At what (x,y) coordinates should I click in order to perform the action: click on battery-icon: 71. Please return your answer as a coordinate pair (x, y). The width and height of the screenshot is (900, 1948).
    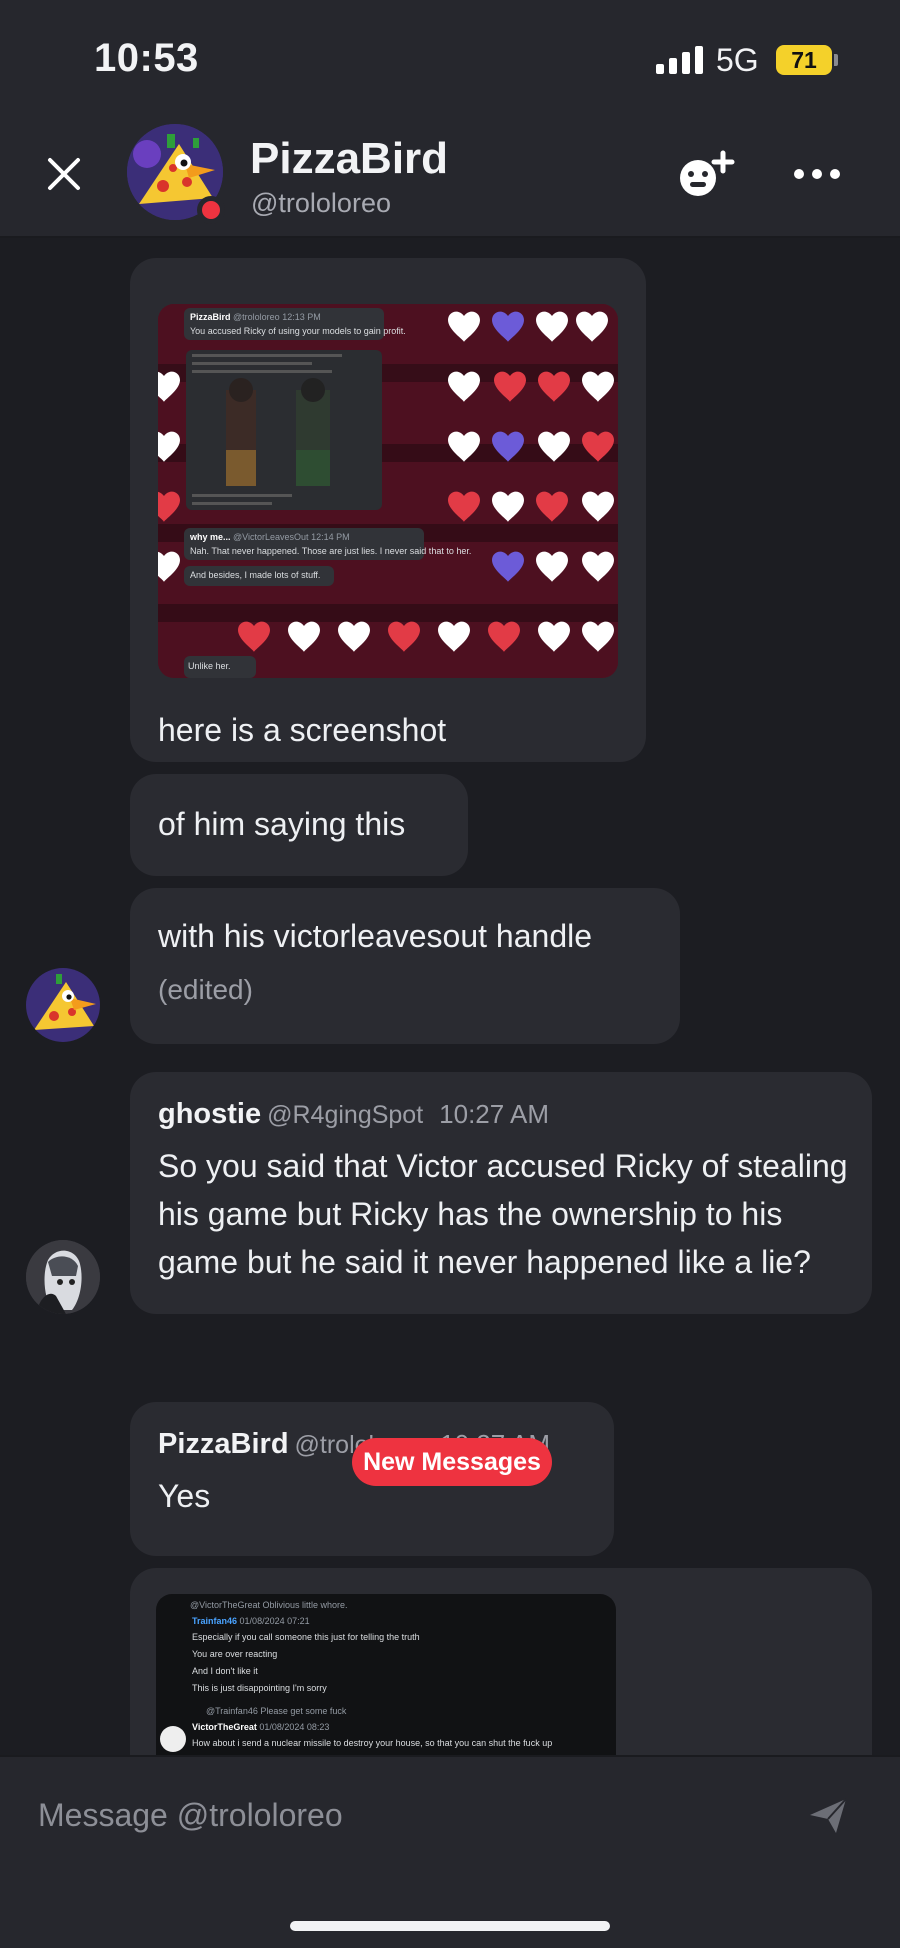
    Looking at the image, I should click on (807, 60).